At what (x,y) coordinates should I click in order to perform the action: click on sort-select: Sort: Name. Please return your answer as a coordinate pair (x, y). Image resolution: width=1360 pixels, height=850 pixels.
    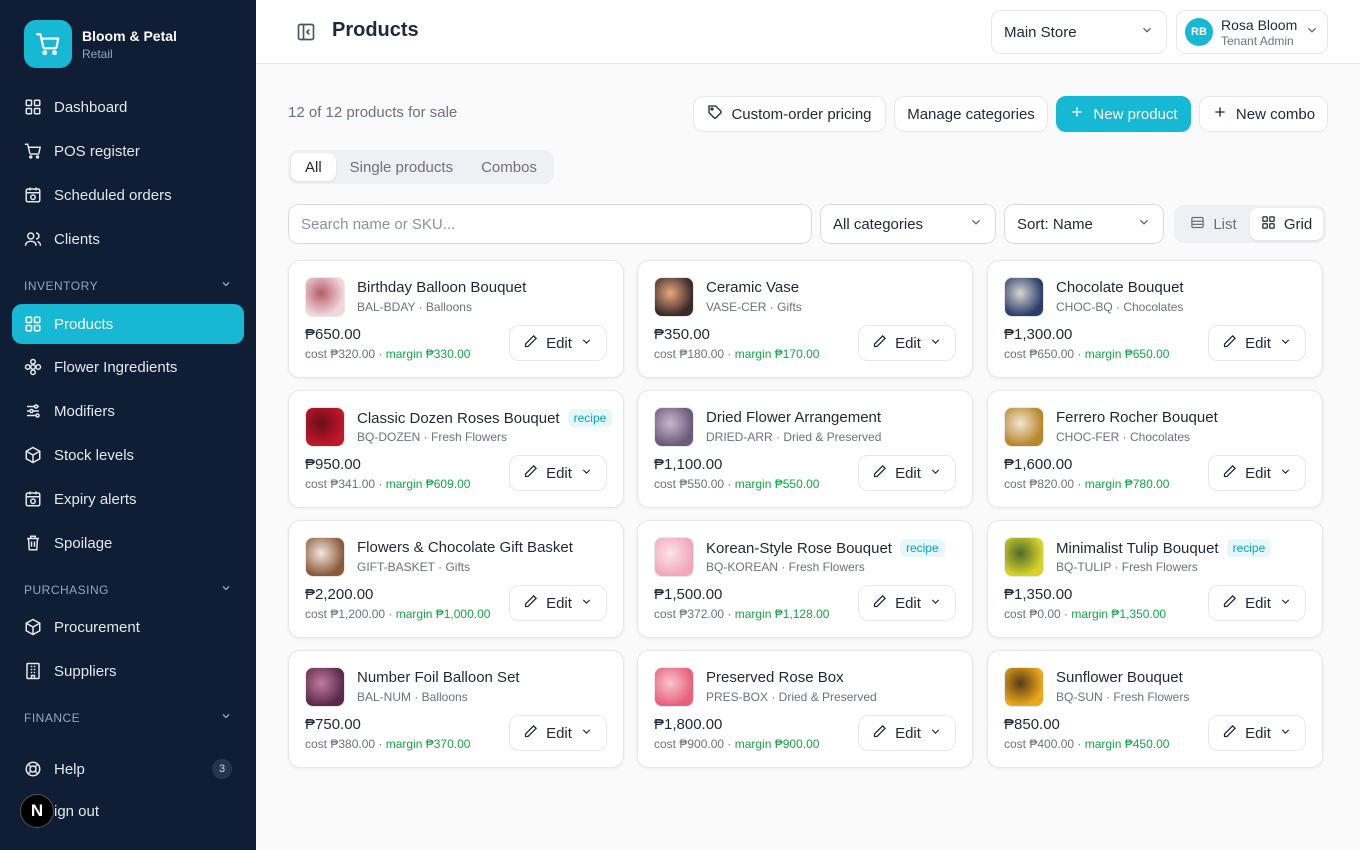
    Looking at the image, I should click on (1084, 224).